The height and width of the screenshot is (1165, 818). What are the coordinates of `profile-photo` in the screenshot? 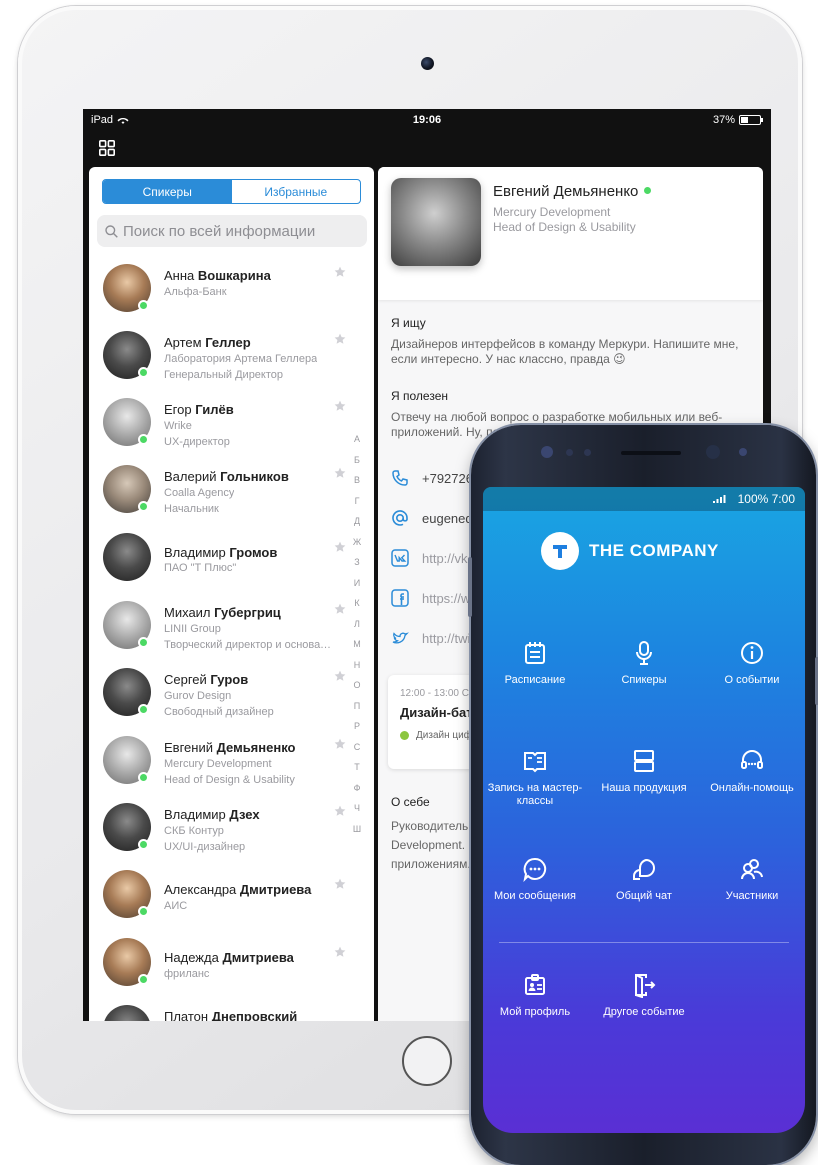 It's located at (436, 222).